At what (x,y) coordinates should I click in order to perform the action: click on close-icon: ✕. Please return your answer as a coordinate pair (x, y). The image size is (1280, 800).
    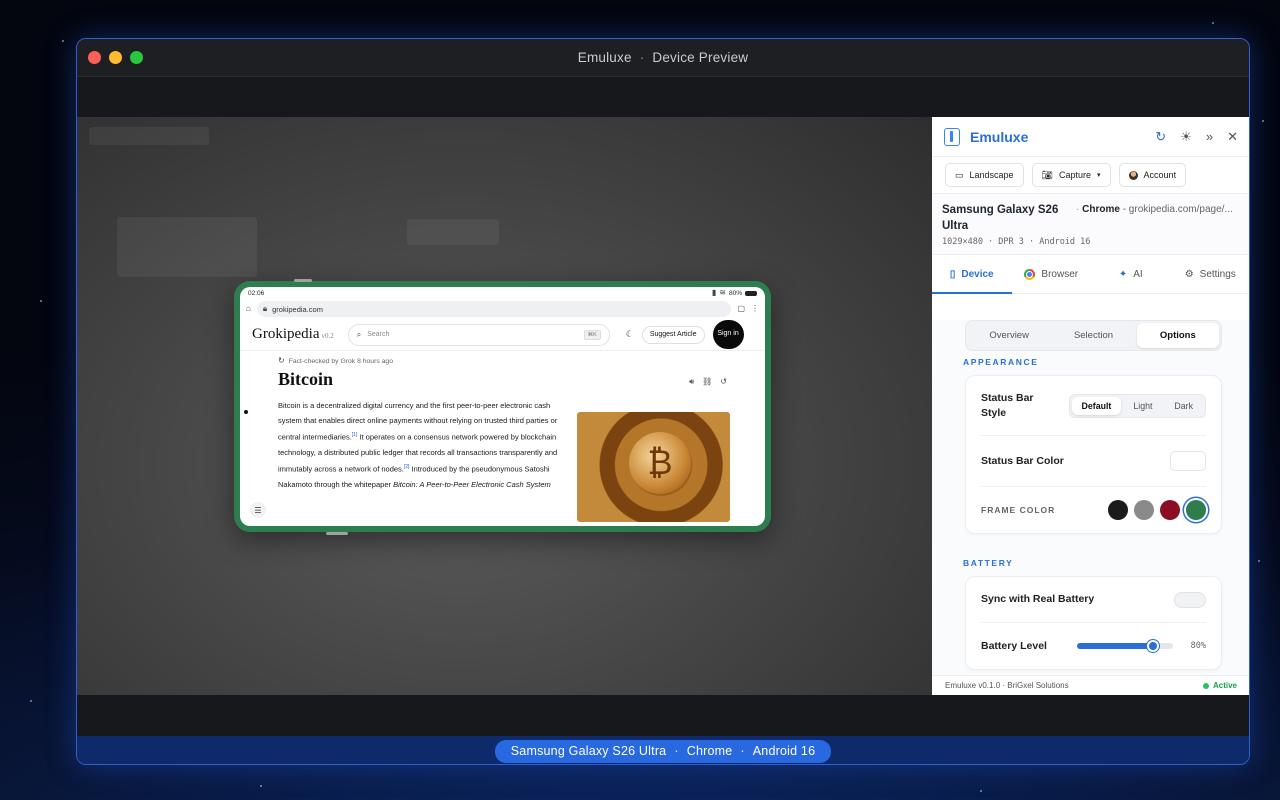
    Looking at the image, I should click on (1232, 137).